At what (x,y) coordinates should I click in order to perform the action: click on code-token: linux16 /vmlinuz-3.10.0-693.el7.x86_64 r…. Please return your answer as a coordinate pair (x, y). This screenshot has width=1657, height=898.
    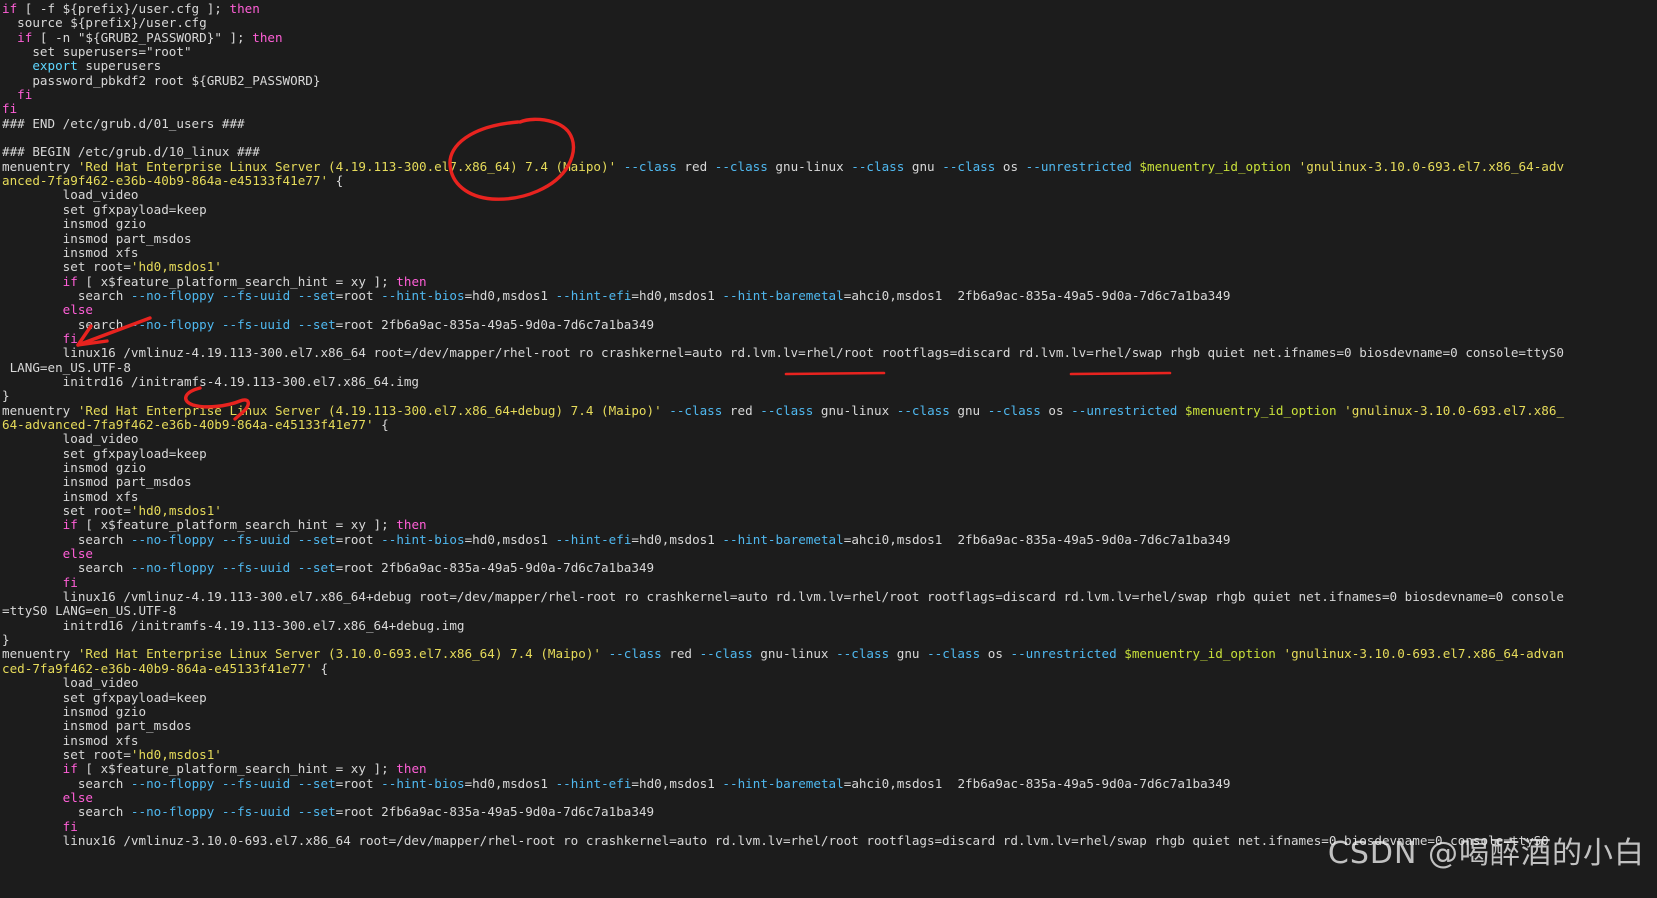
    Looking at the image, I should click on (775, 840).